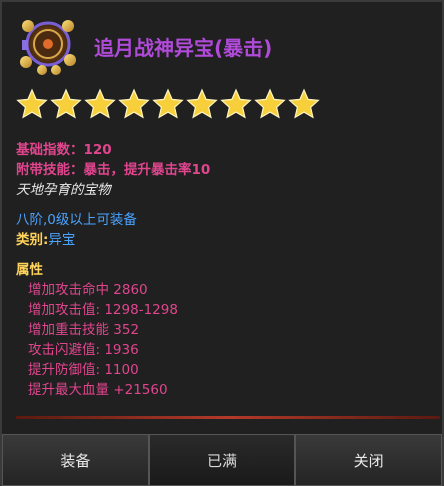 The image size is (444, 486). I want to click on category-label: 类别:, so click(32, 240).